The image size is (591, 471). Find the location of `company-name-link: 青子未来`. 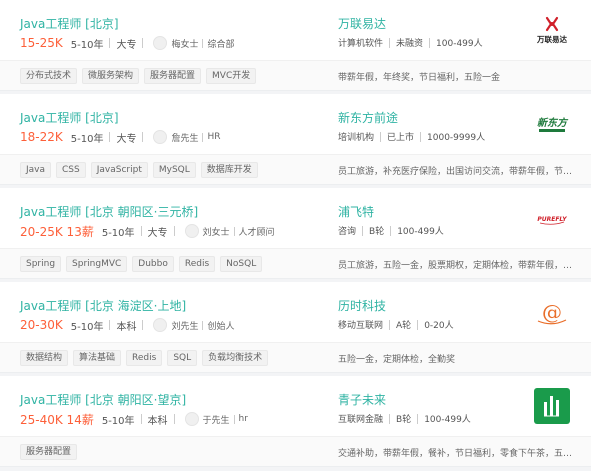

company-name-link: 青子未来 is located at coordinates (362, 399).